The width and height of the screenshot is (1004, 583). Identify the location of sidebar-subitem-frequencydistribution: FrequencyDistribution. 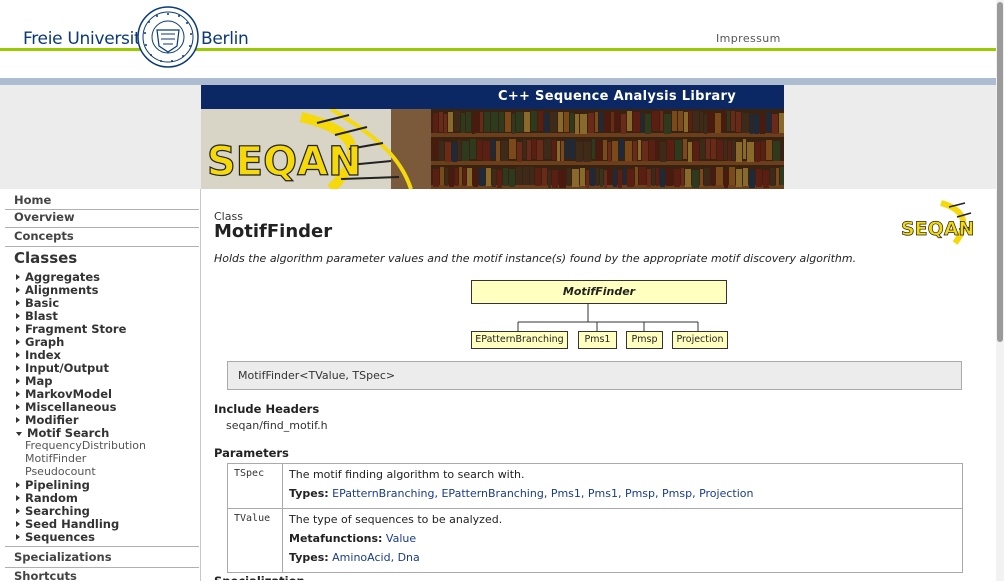
(85, 445).